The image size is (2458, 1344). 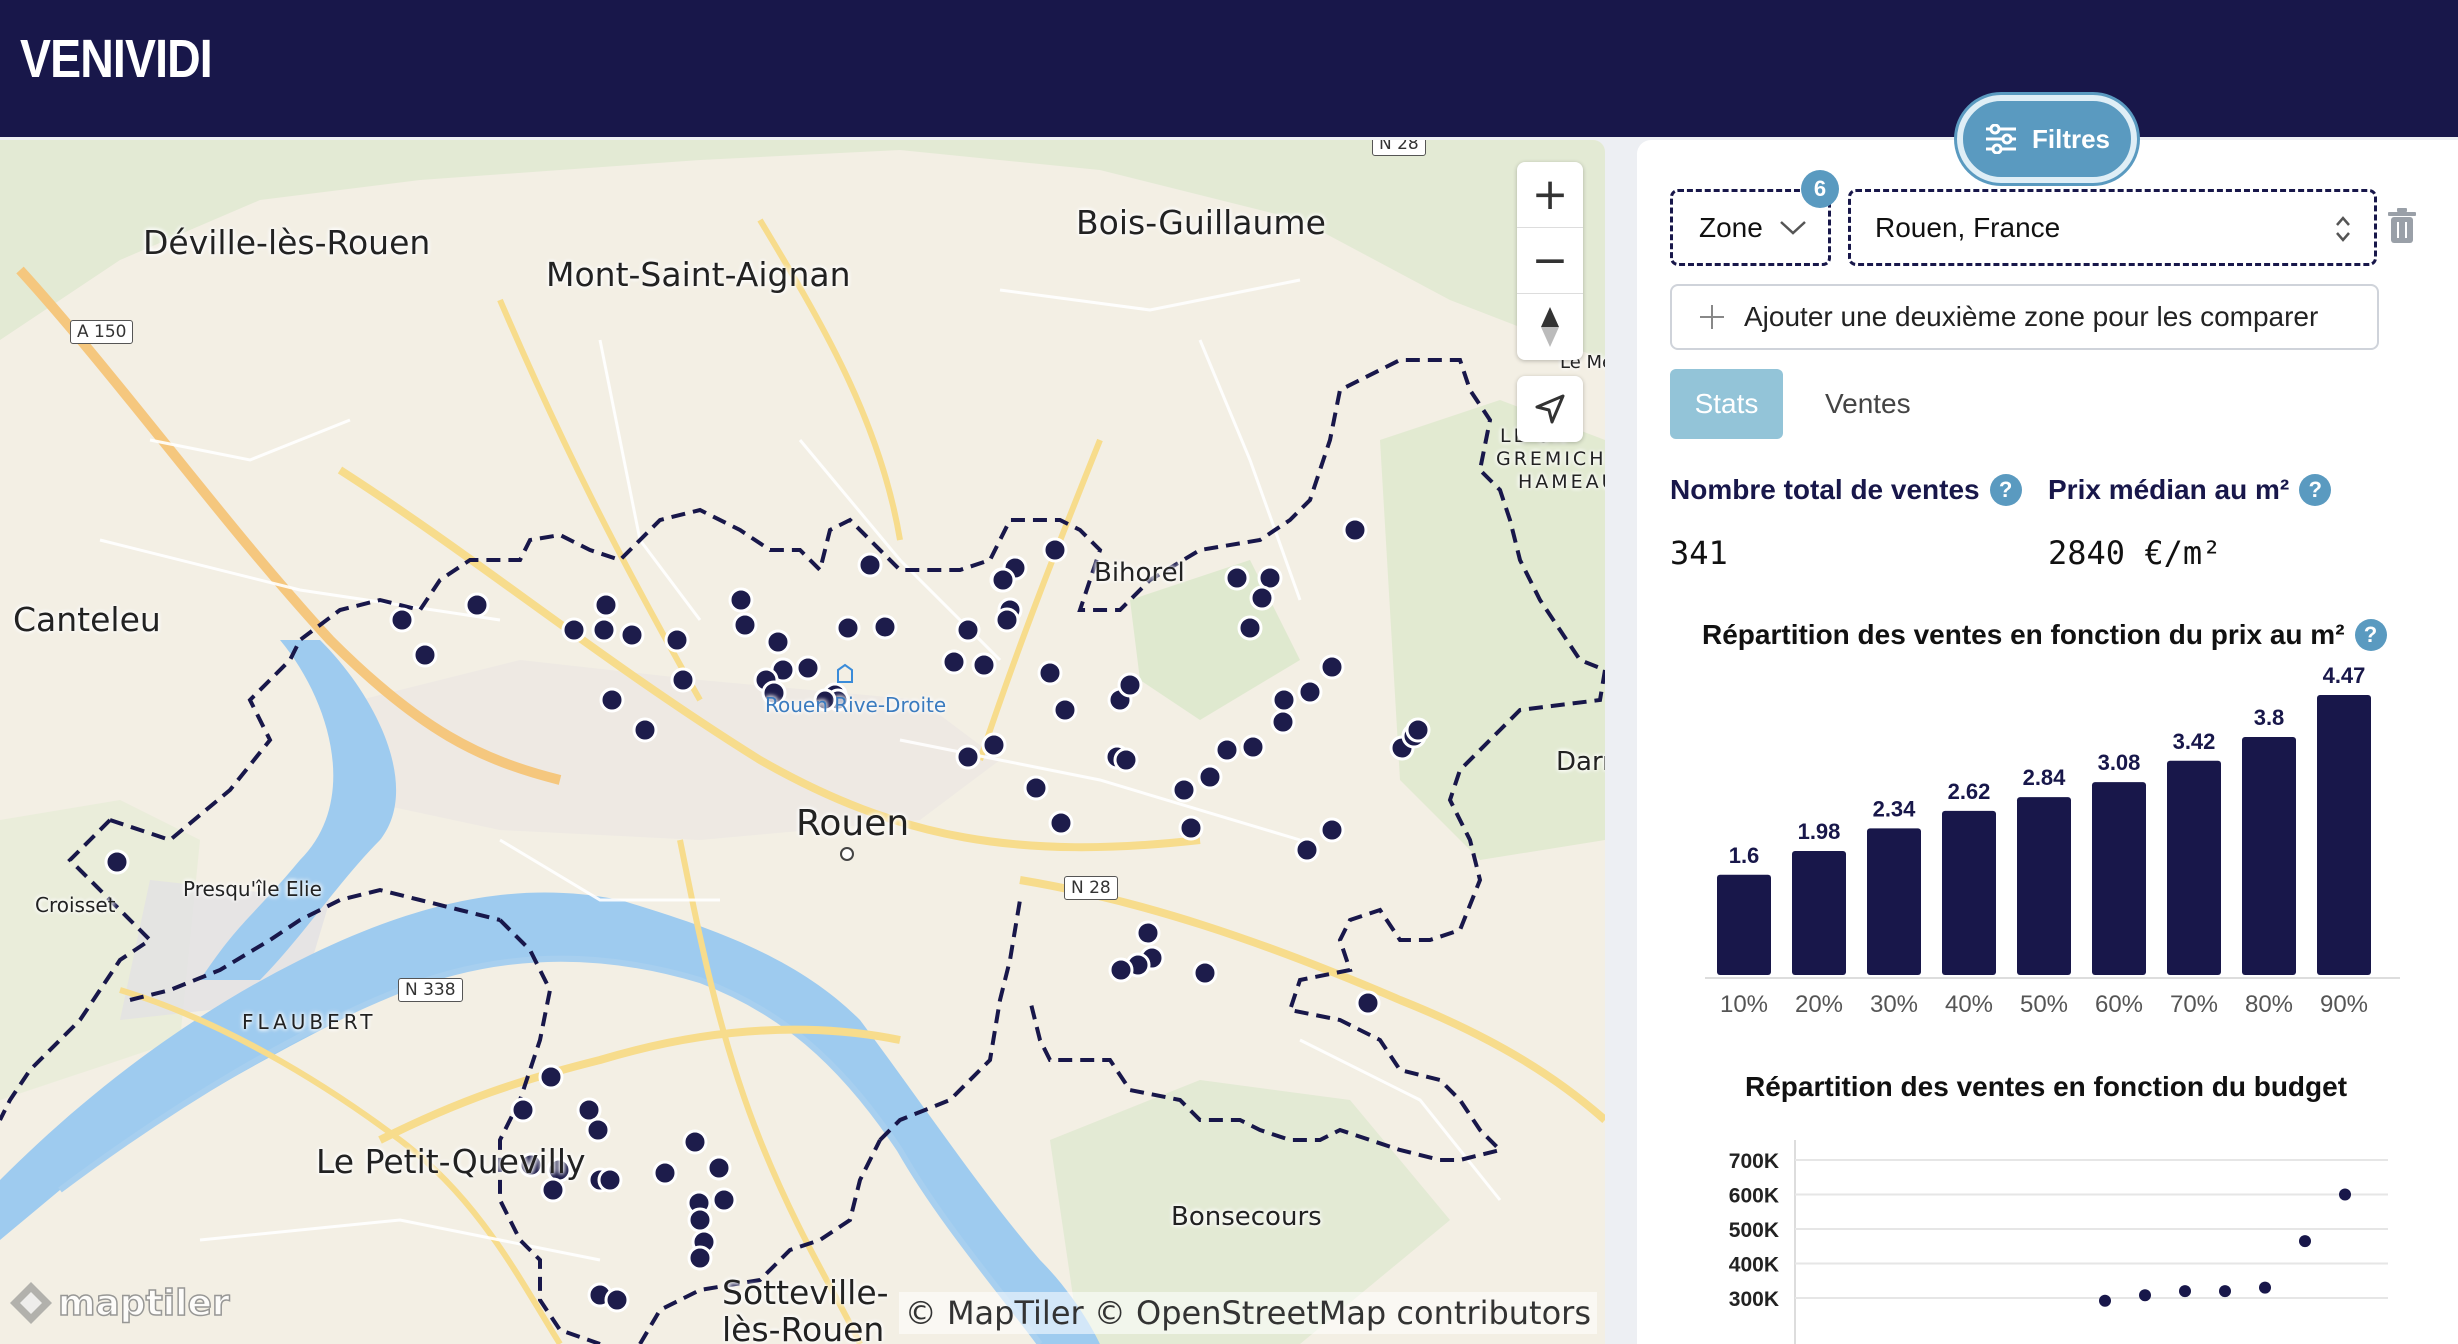 What do you see at coordinates (1726, 404) in the screenshot?
I see `tab-stats: Stats` at bounding box center [1726, 404].